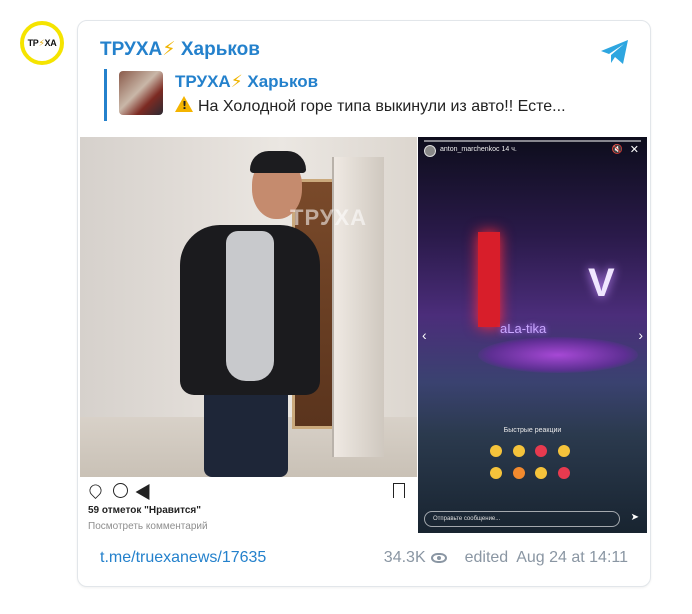  I want to click on comment-icon, so click(120, 490).